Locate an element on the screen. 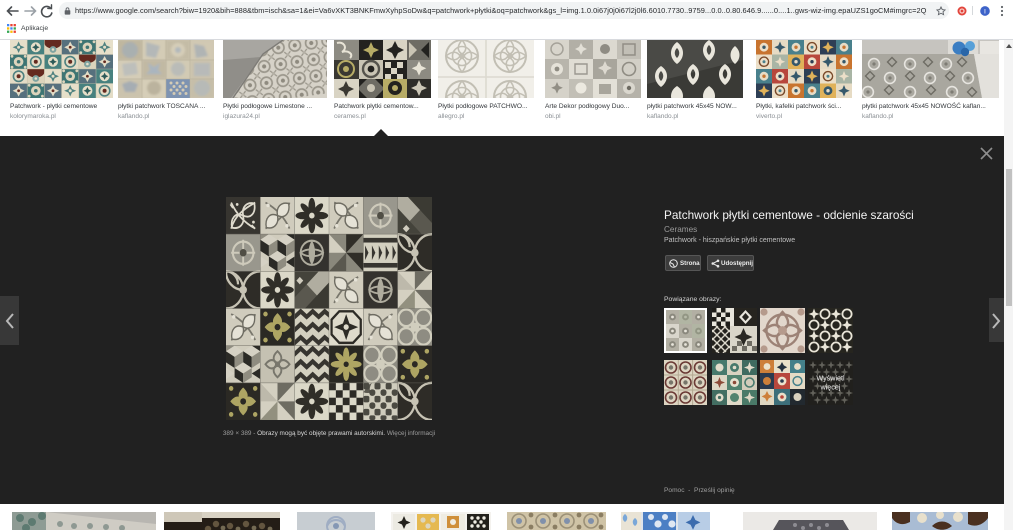  svg-text: I is located at coordinates (985, 11).